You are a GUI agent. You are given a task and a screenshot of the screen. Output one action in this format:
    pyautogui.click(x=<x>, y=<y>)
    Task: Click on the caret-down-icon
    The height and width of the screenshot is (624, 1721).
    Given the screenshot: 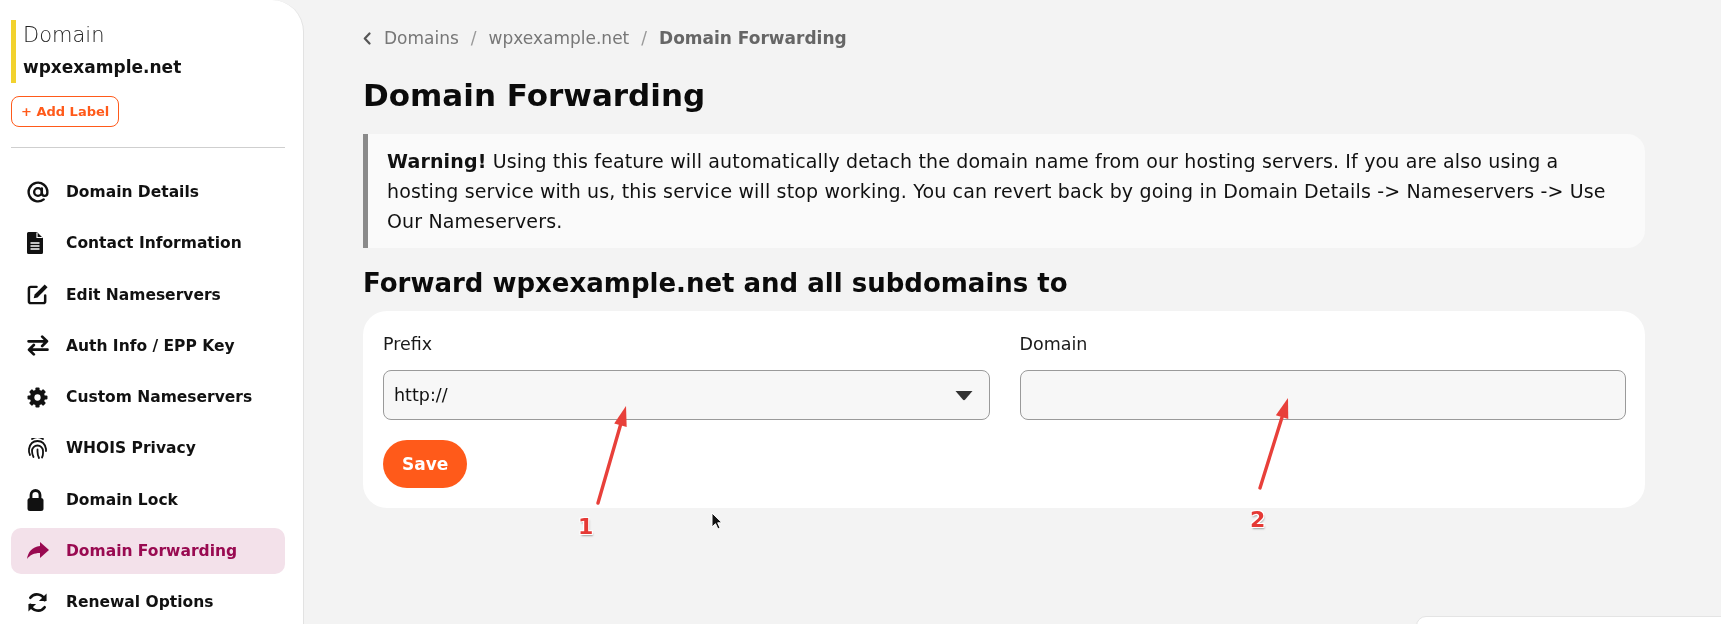 What is the action you would take?
    pyautogui.click(x=963, y=395)
    